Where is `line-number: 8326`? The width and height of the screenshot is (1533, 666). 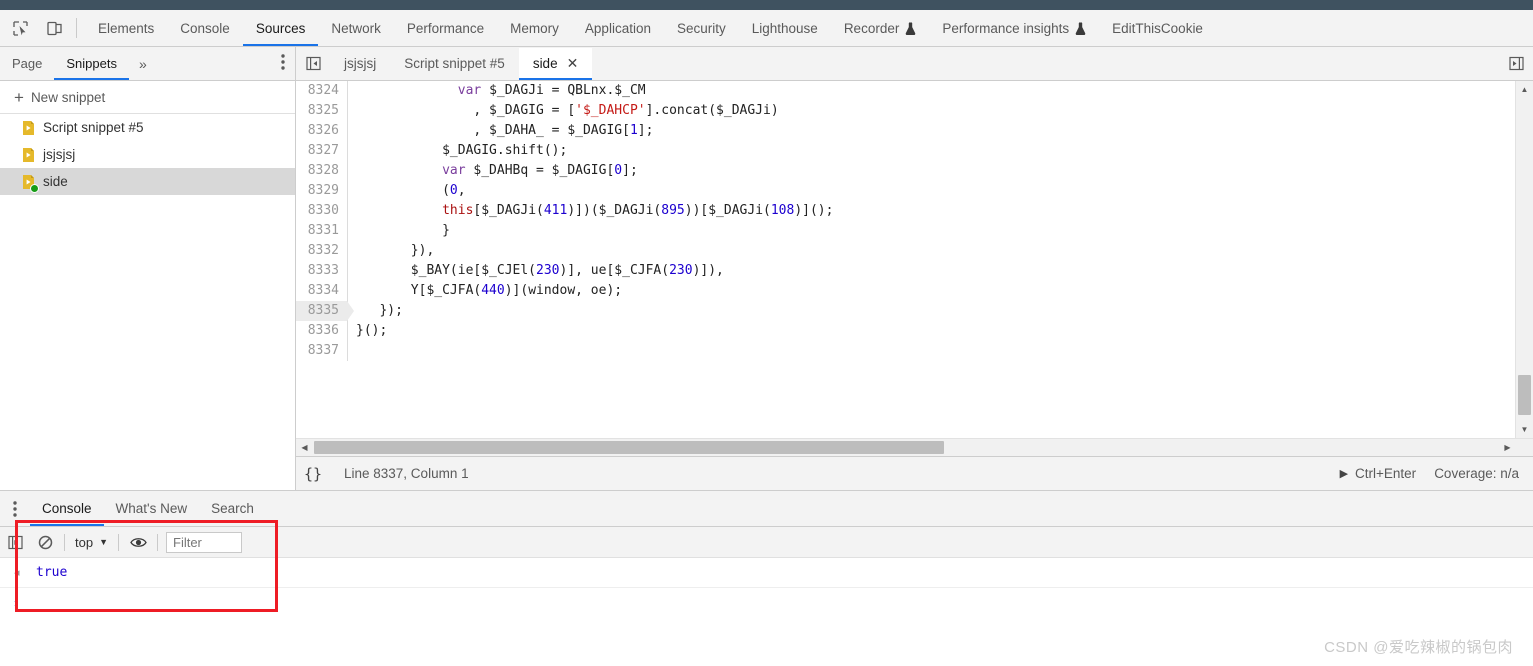
line-number: 8326 is located at coordinates (322, 131).